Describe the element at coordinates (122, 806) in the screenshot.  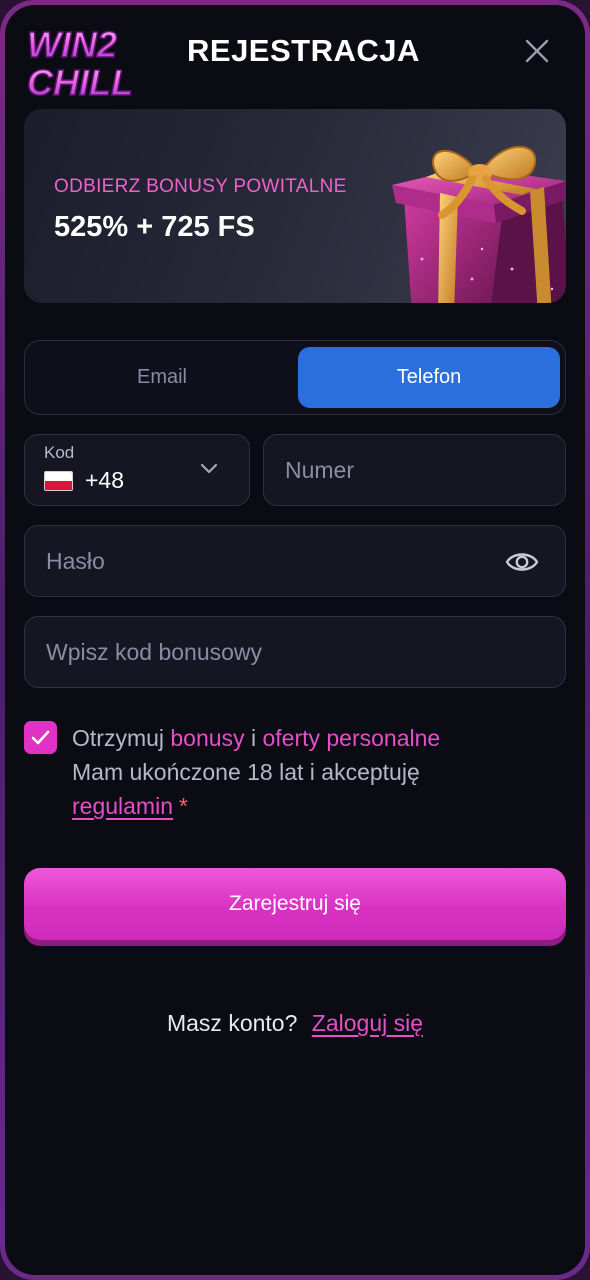
I see `terms-link: regulamin` at that location.